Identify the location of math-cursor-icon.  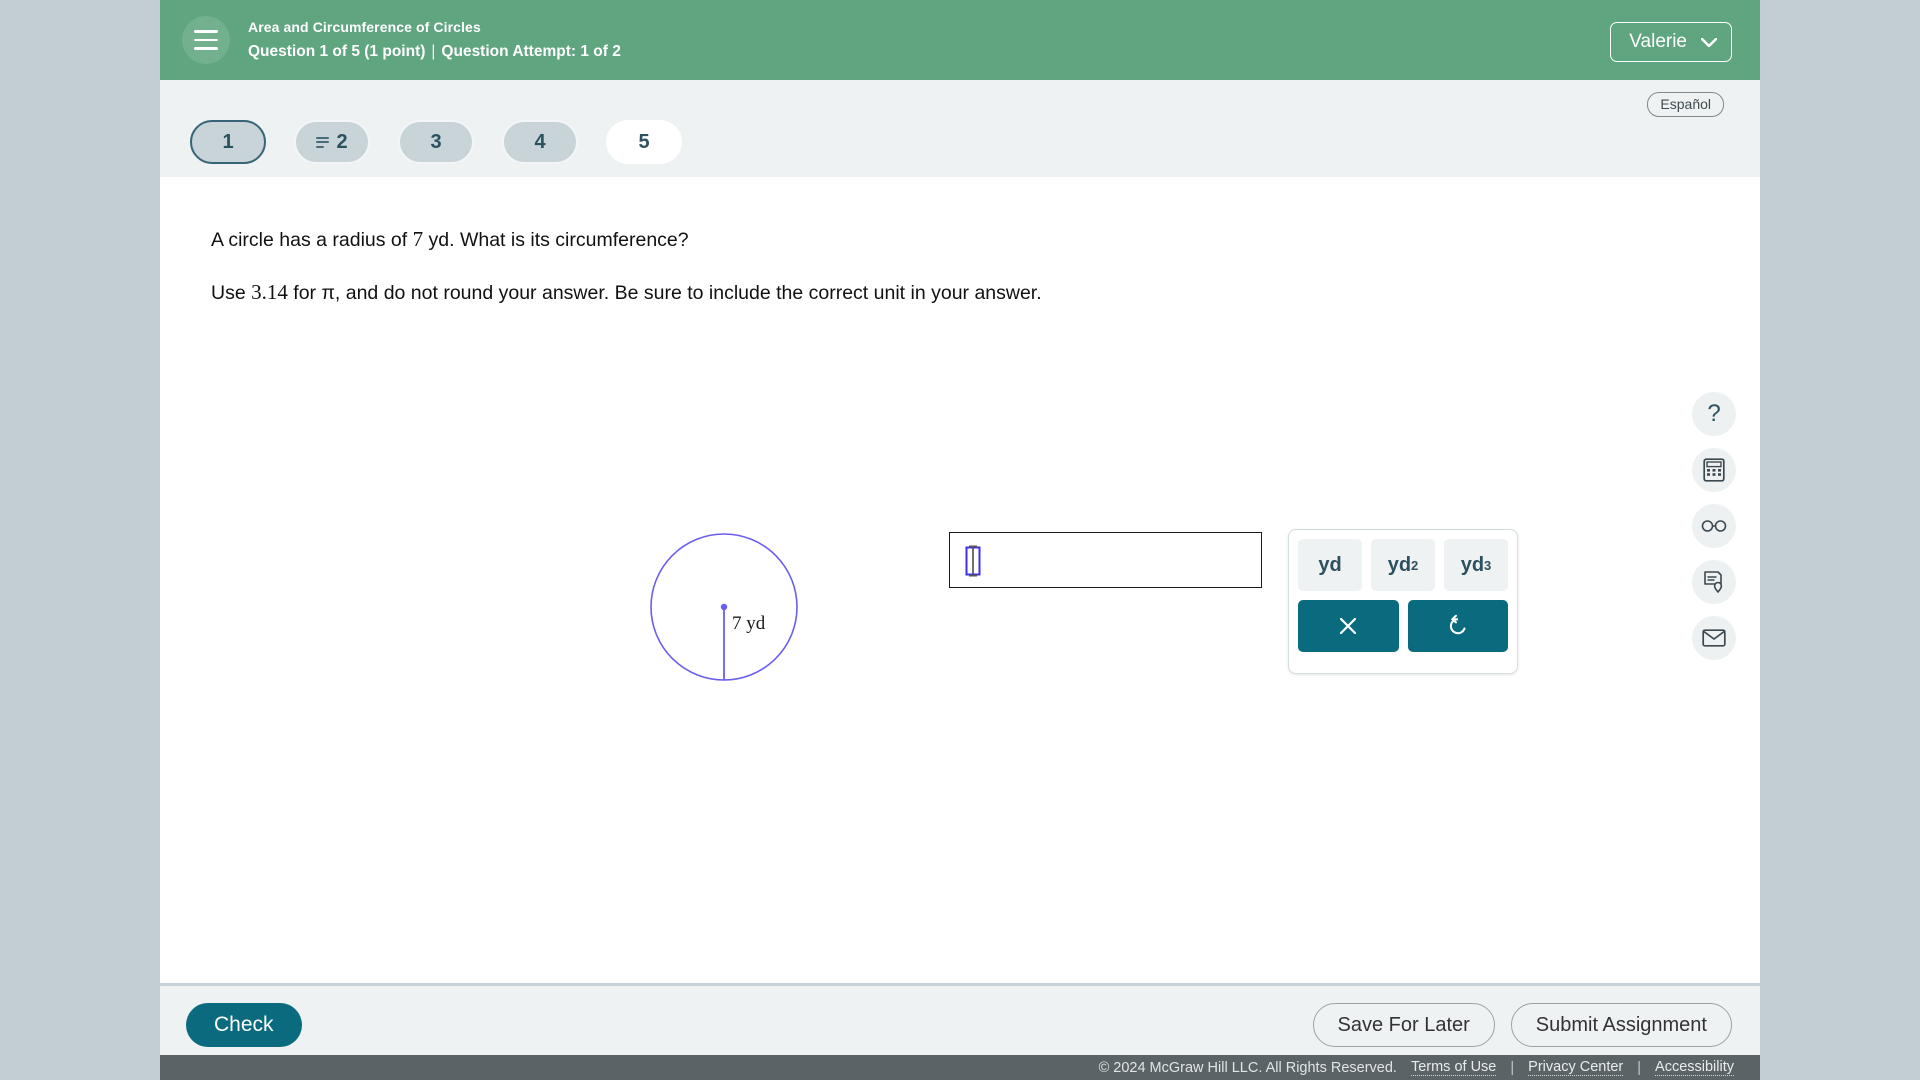
(973, 561).